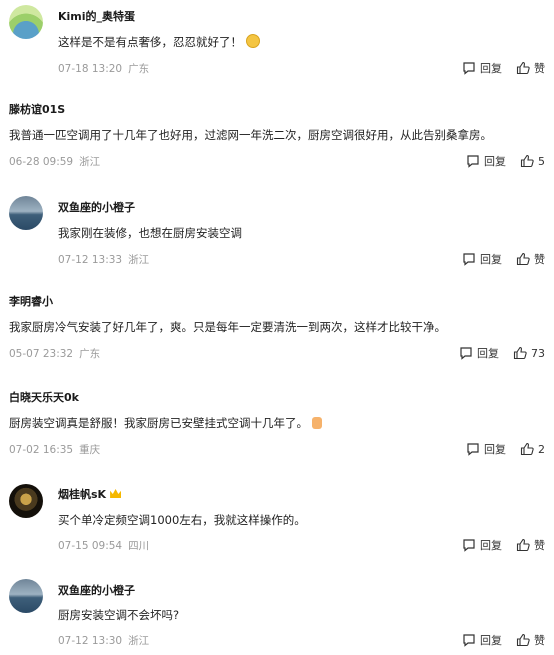 The width and height of the screenshot is (554, 655). I want to click on comment-meta: 07-12 13:33 浙江, so click(103, 259).